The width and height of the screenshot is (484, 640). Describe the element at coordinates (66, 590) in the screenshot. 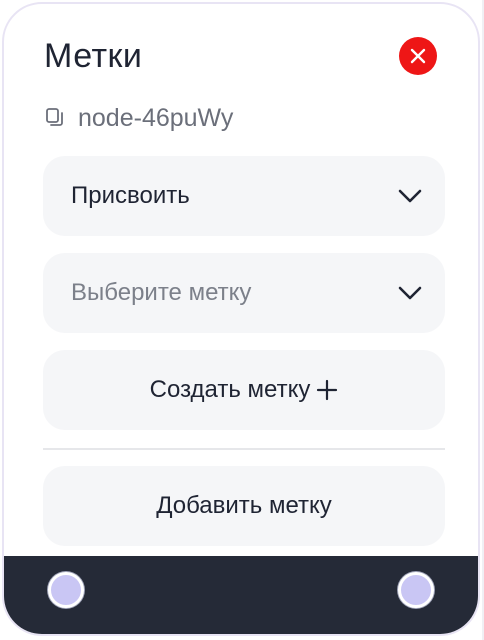

I see `connection-handle-left` at that location.